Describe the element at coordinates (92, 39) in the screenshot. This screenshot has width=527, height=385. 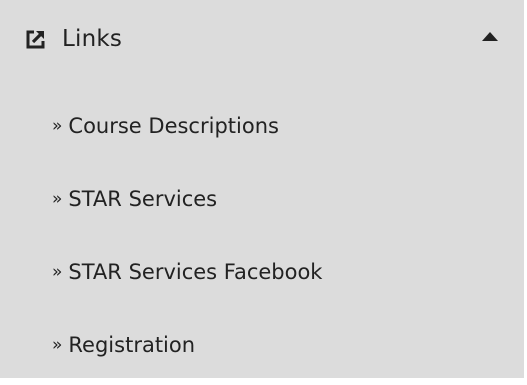
I see `section-title: Links` at that location.